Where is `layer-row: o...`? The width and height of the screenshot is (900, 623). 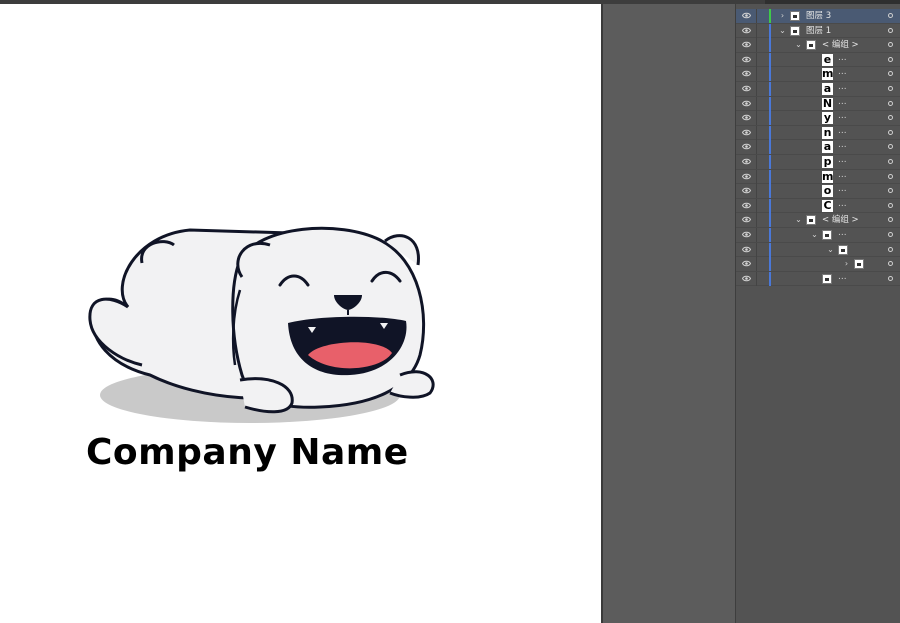 layer-row: o... is located at coordinates (818, 191).